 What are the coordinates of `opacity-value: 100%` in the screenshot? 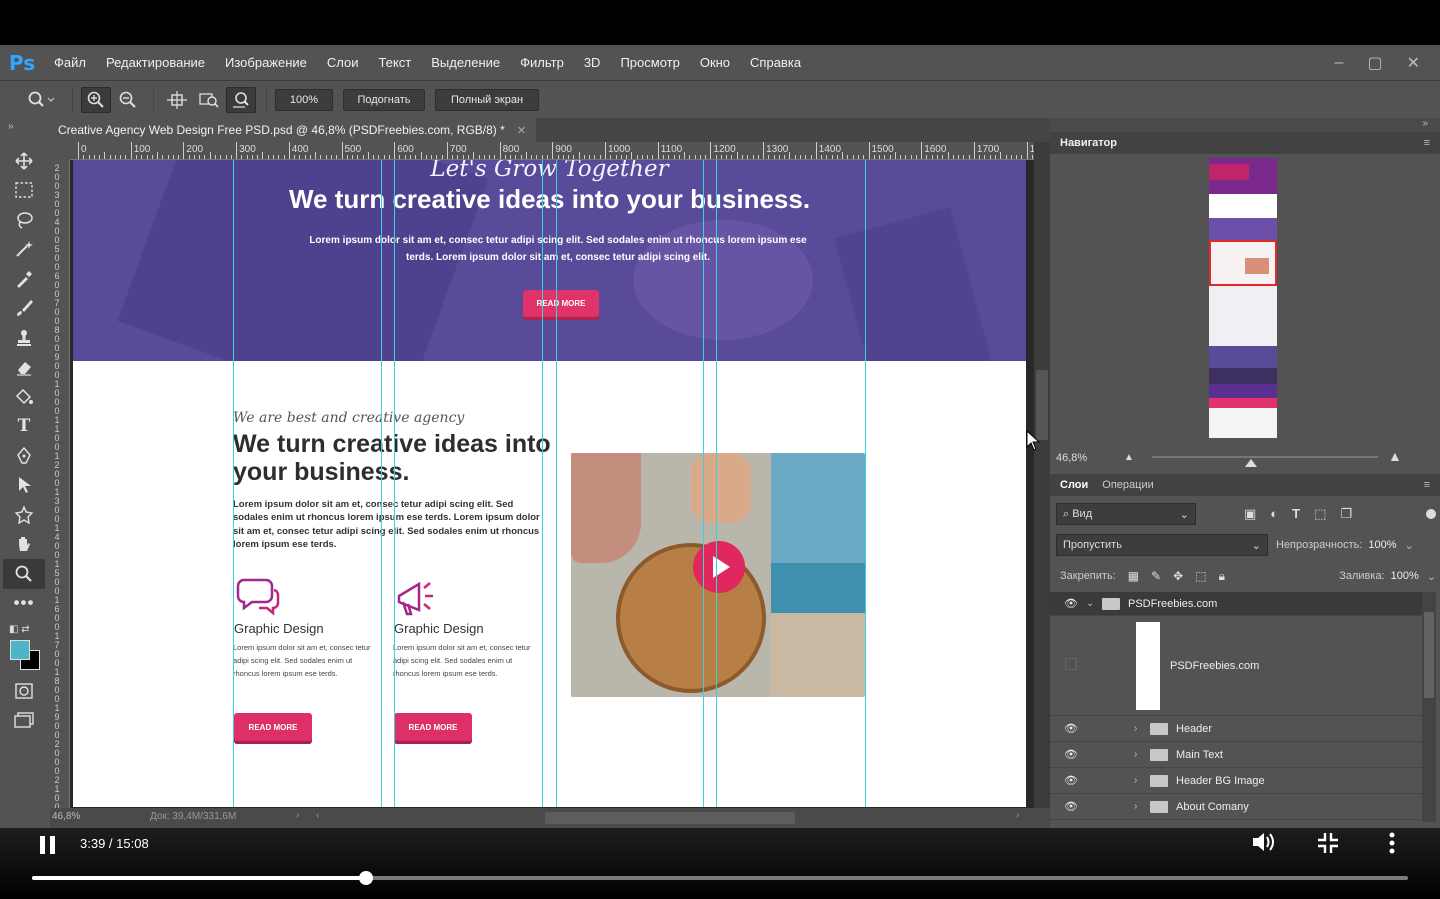 It's located at (1382, 545).